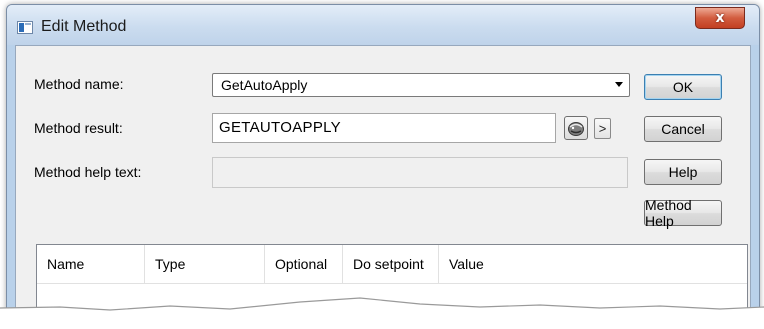 The height and width of the screenshot is (329, 764). Describe the element at coordinates (421, 85) in the screenshot. I see `method-name-dropdown: GetAutoApply` at that location.